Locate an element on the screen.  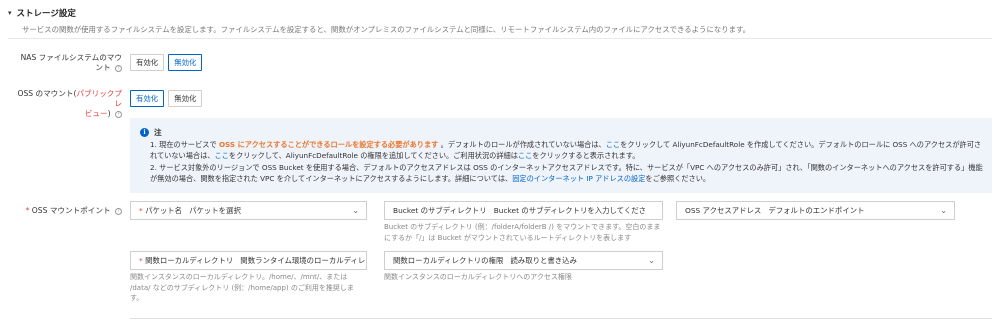
create-role-link: ここ is located at coordinates (613, 144).